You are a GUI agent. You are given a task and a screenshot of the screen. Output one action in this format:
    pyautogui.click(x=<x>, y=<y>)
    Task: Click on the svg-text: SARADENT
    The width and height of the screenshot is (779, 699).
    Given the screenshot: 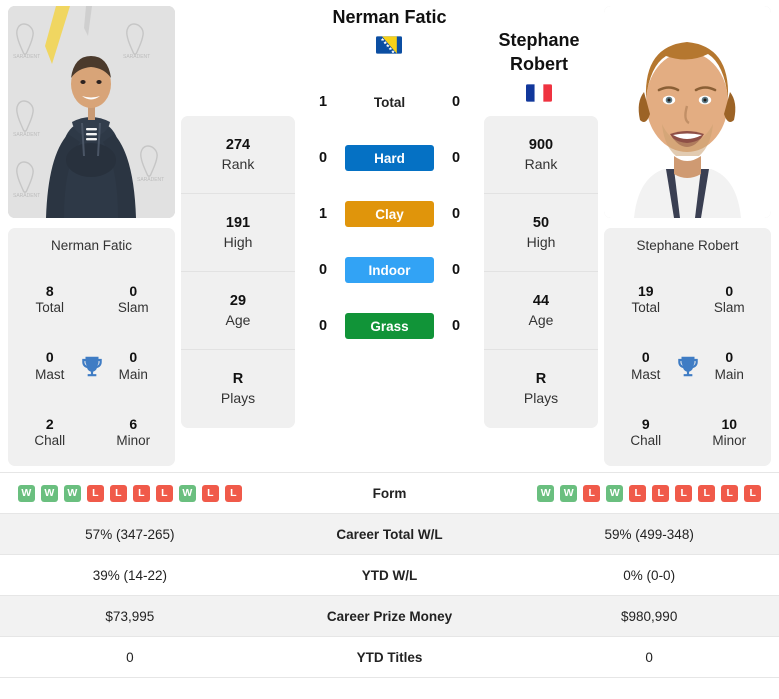 What is the action you would take?
    pyautogui.click(x=150, y=180)
    